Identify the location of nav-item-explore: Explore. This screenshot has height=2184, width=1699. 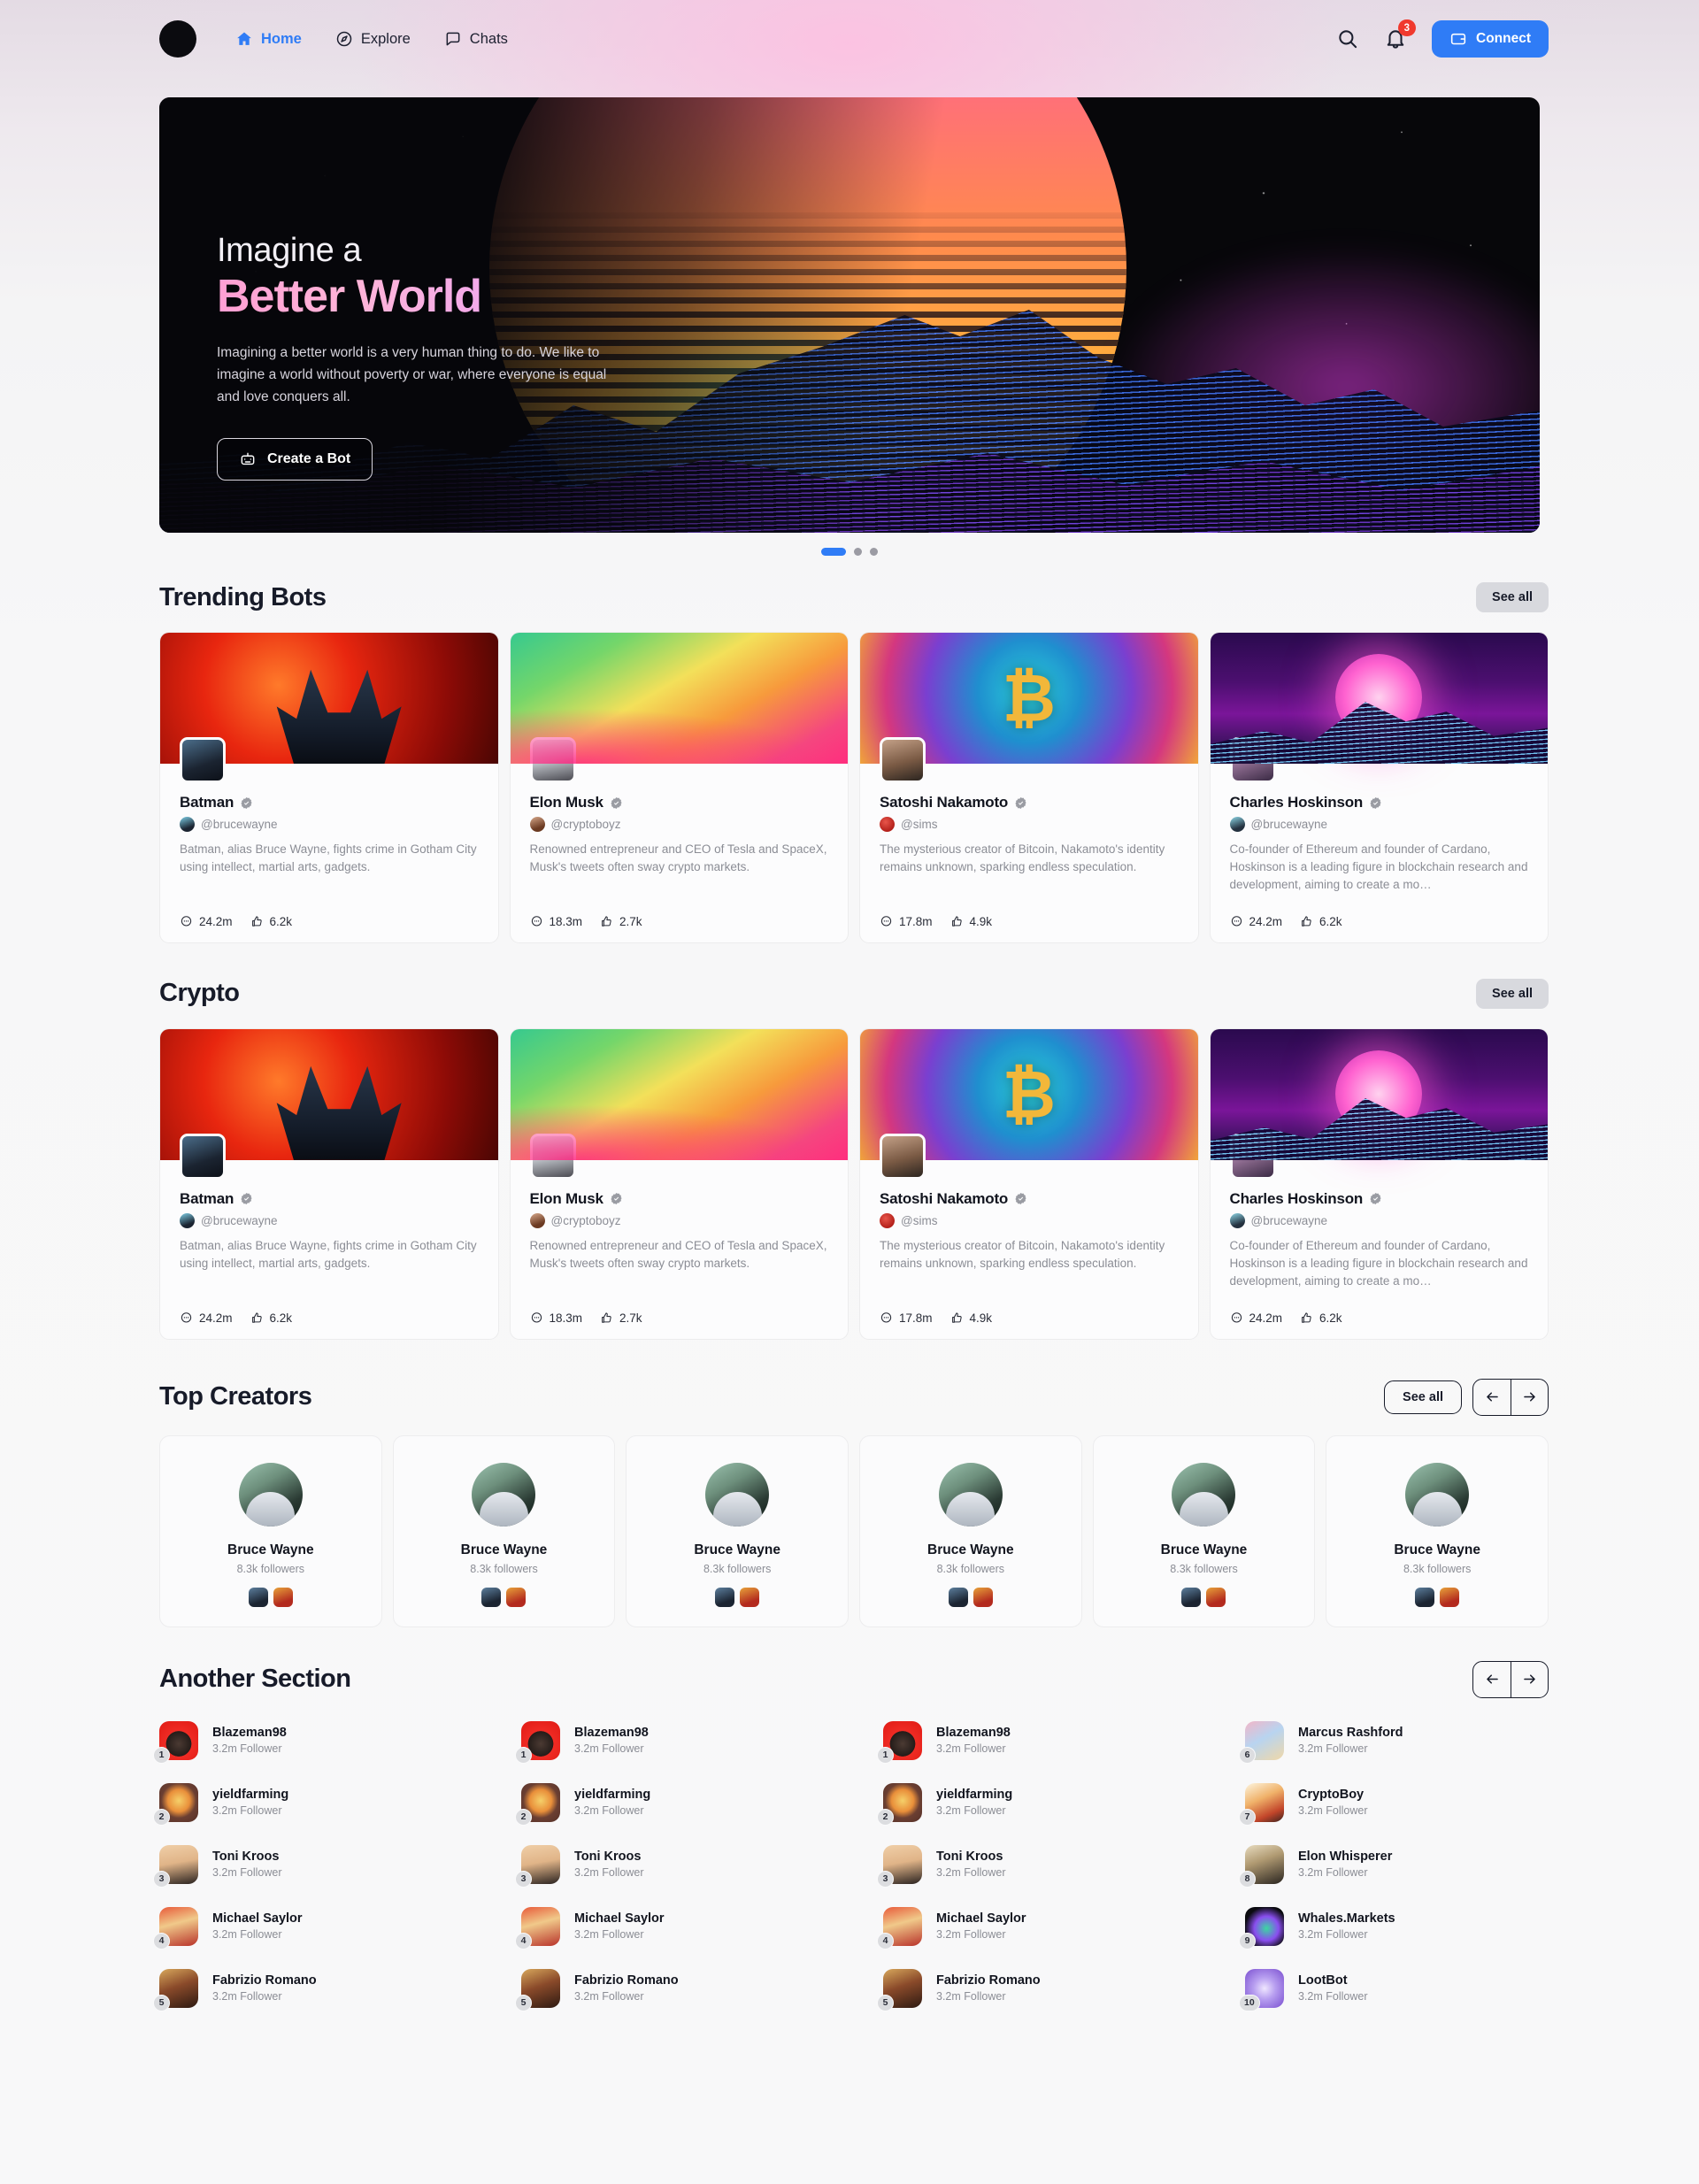
(373, 39).